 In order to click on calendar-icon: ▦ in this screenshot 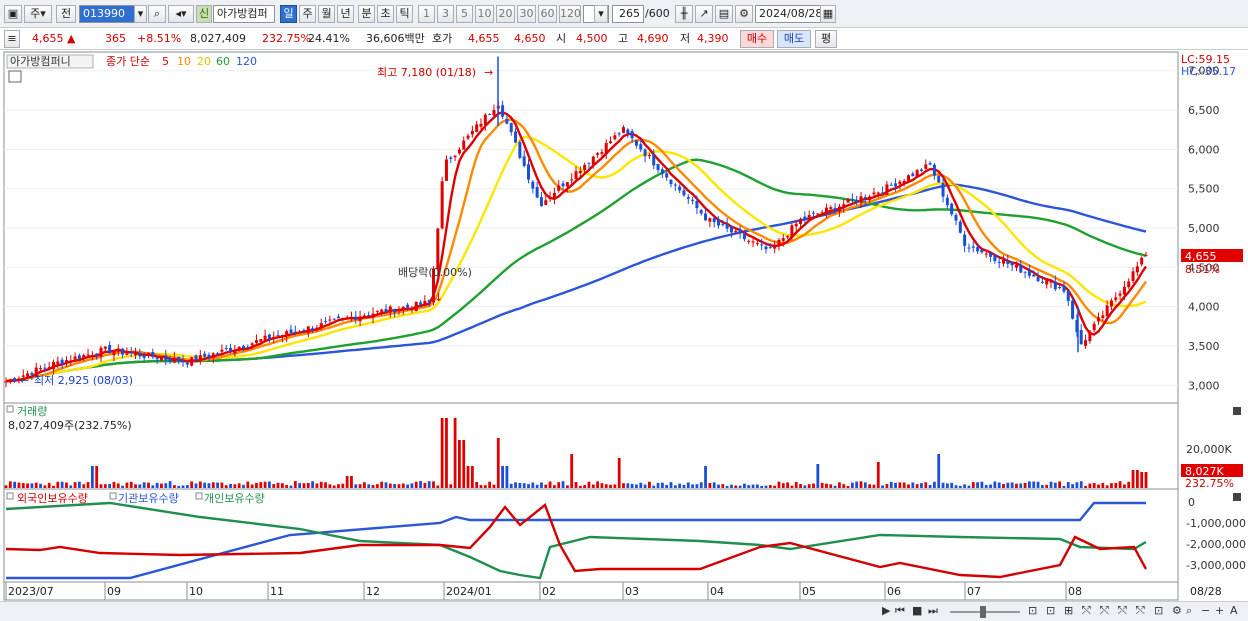, I will do `click(828, 14)`.